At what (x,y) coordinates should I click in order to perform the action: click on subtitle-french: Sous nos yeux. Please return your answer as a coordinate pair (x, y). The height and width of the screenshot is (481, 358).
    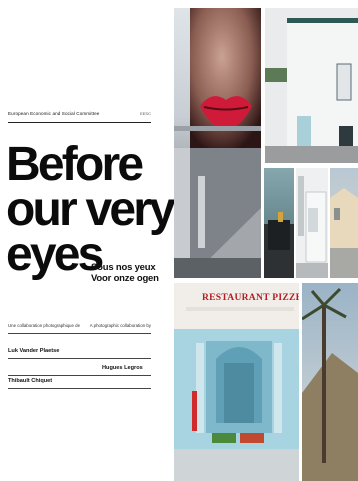
    Looking at the image, I should click on (123, 267).